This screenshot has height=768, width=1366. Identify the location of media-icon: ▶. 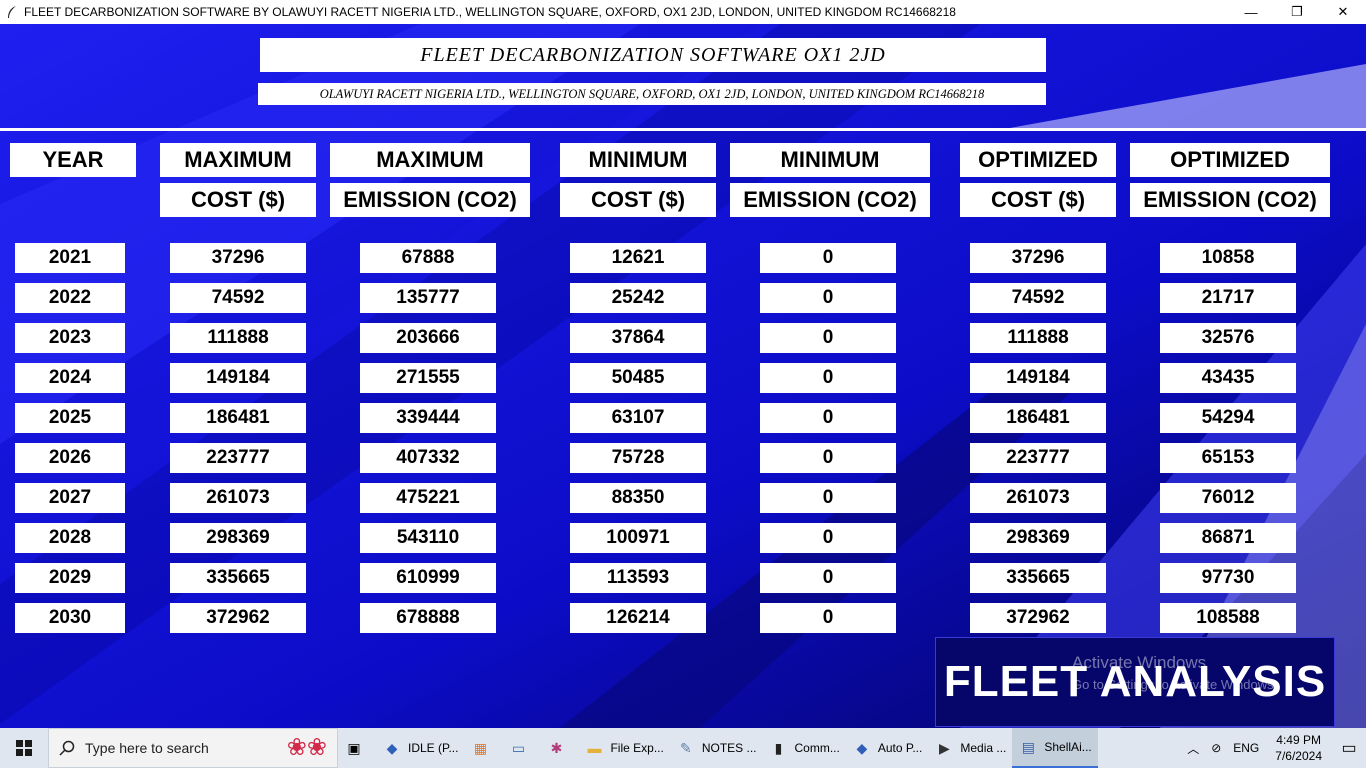
(944, 747).